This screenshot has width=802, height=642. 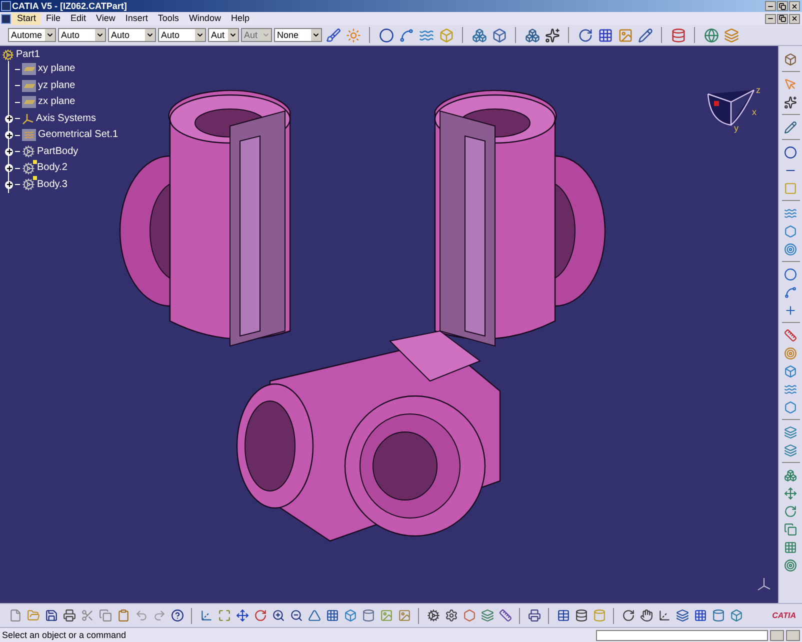 I want to click on menu-item: Help, so click(x=240, y=18).